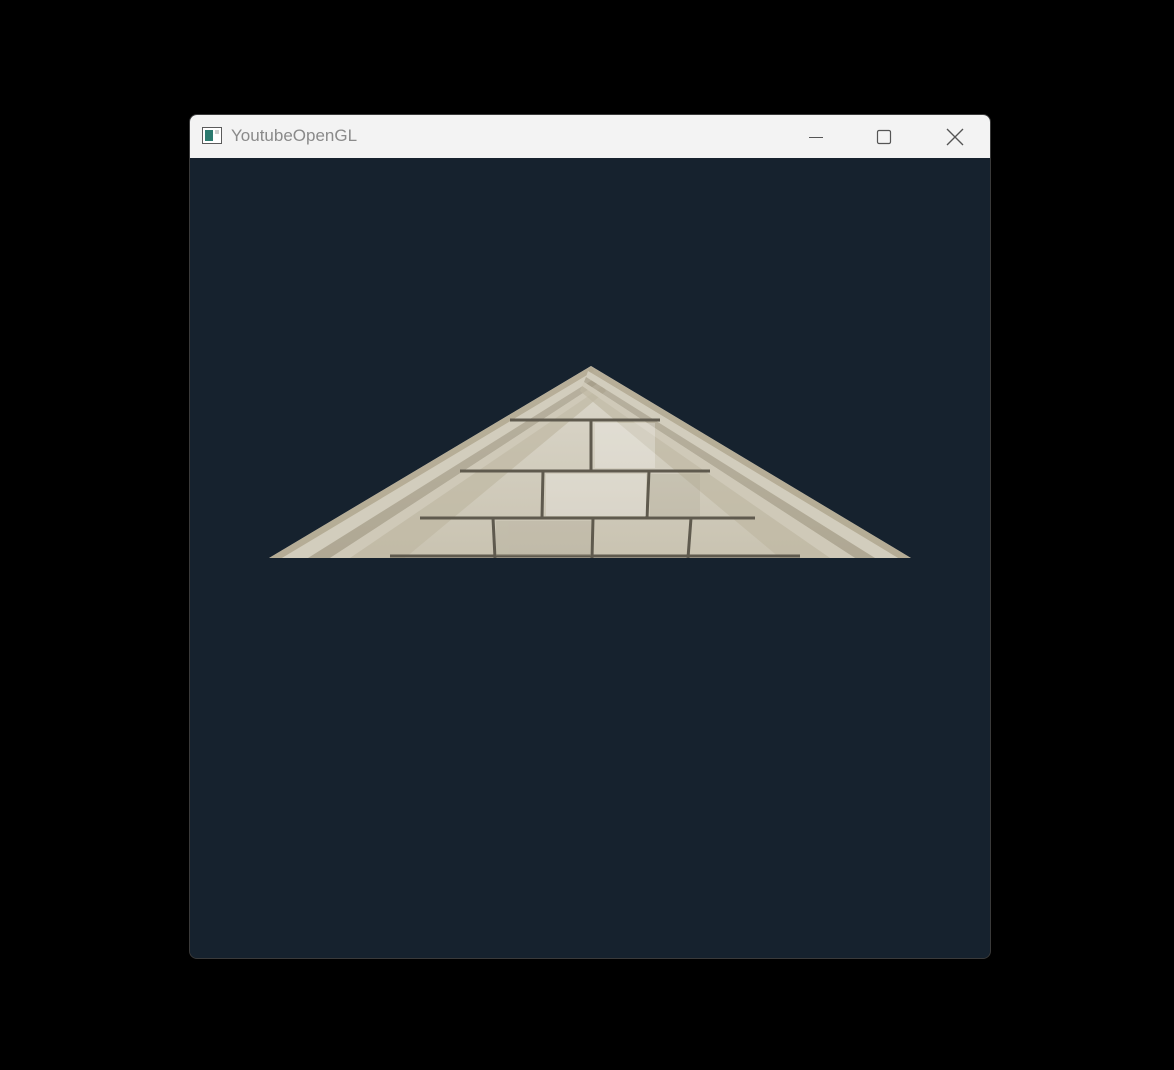 This screenshot has height=1070, width=1174. Describe the element at coordinates (294, 135) in the screenshot. I see `window-title: YoutubeOpenGL` at that location.